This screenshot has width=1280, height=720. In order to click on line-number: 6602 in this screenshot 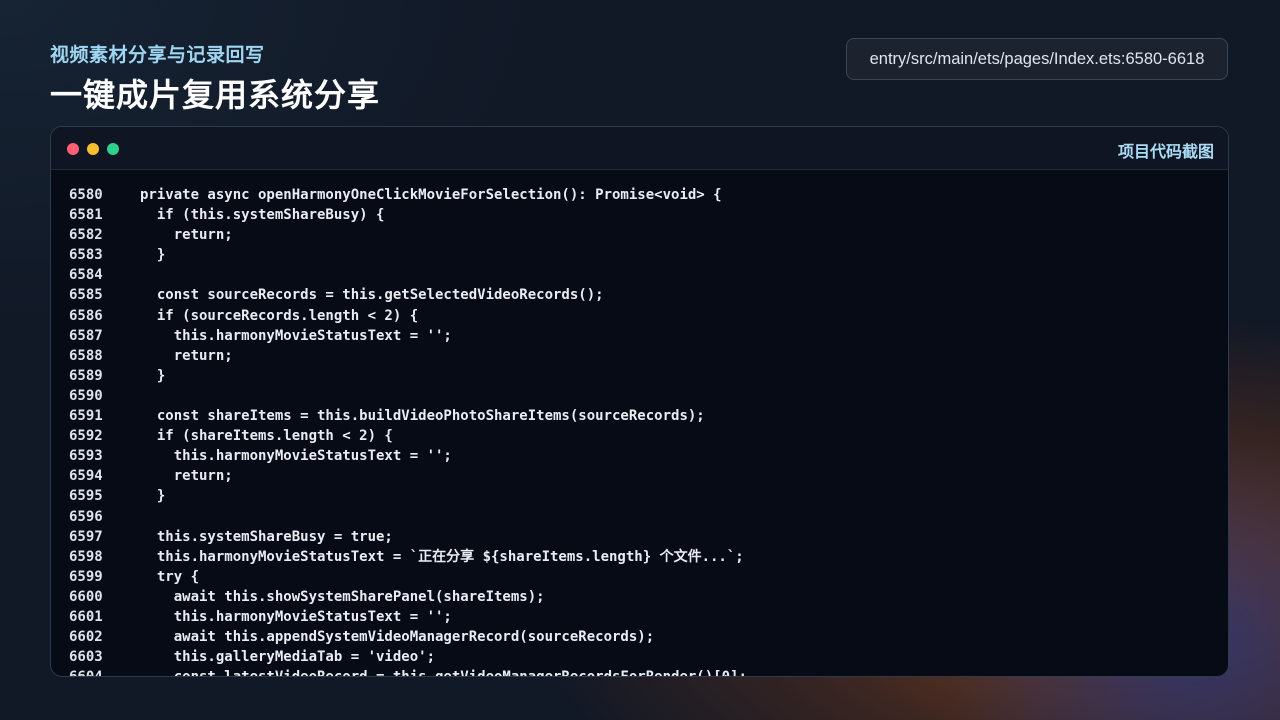, I will do `click(86, 637)`.